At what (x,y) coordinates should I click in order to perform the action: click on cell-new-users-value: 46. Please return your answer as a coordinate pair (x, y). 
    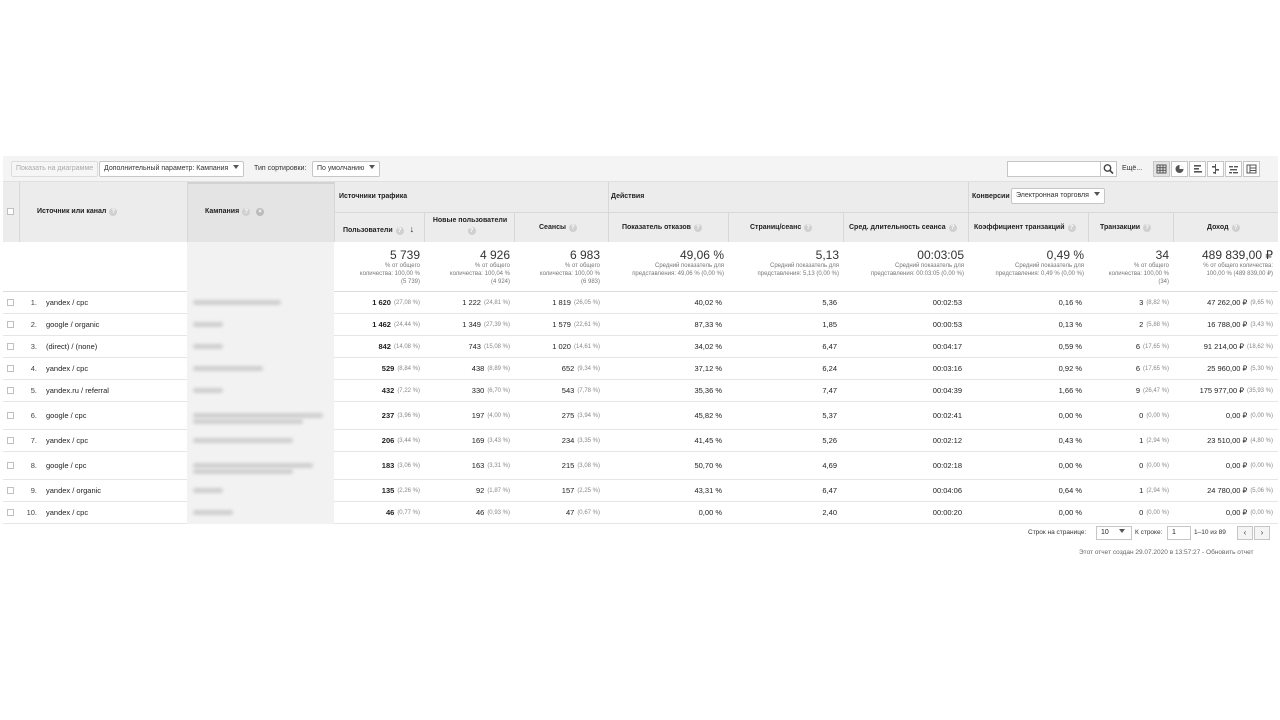
    Looking at the image, I should click on (480, 512).